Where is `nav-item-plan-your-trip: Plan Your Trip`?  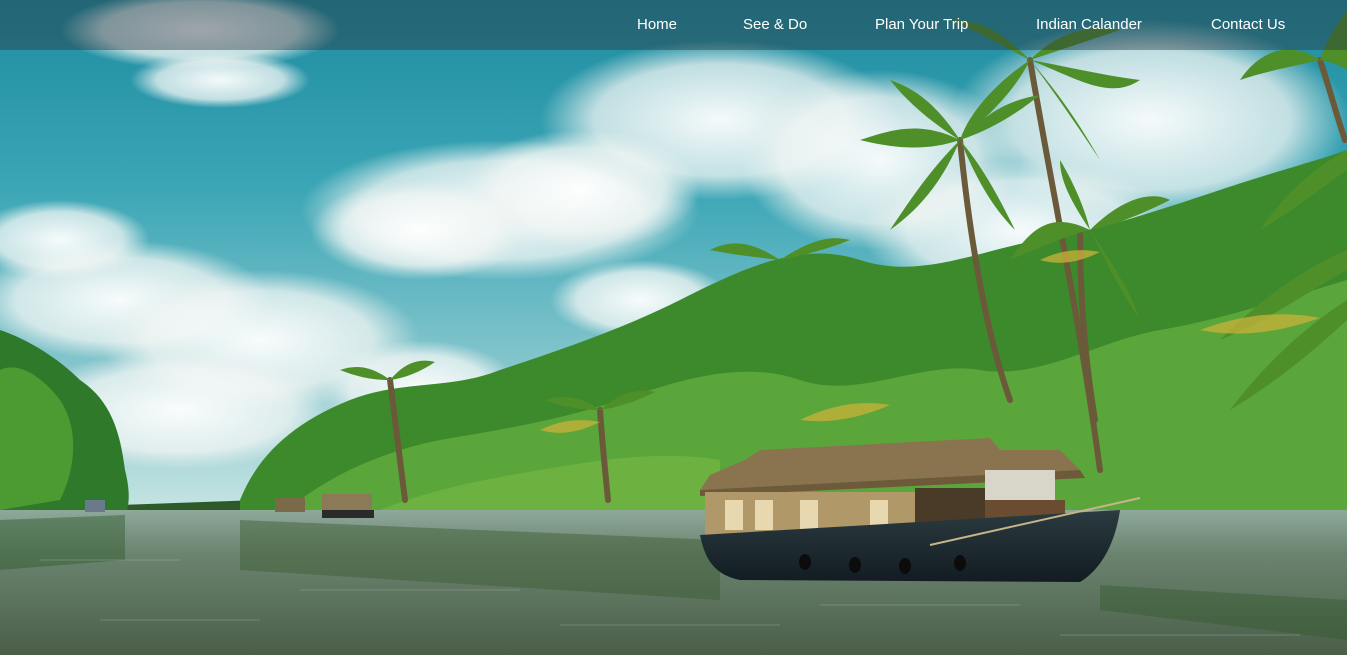
nav-item-plan-your-trip: Plan Your Trip is located at coordinates (921, 25).